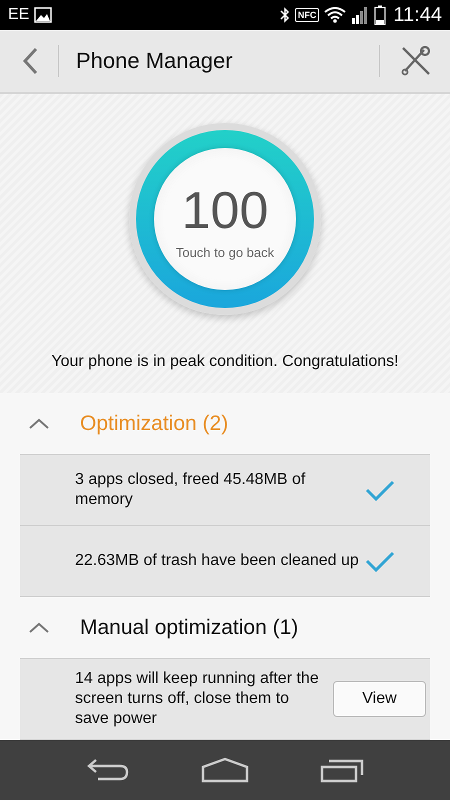  What do you see at coordinates (225, 210) in the screenshot?
I see `score-value: 100` at bounding box center [225, 210].